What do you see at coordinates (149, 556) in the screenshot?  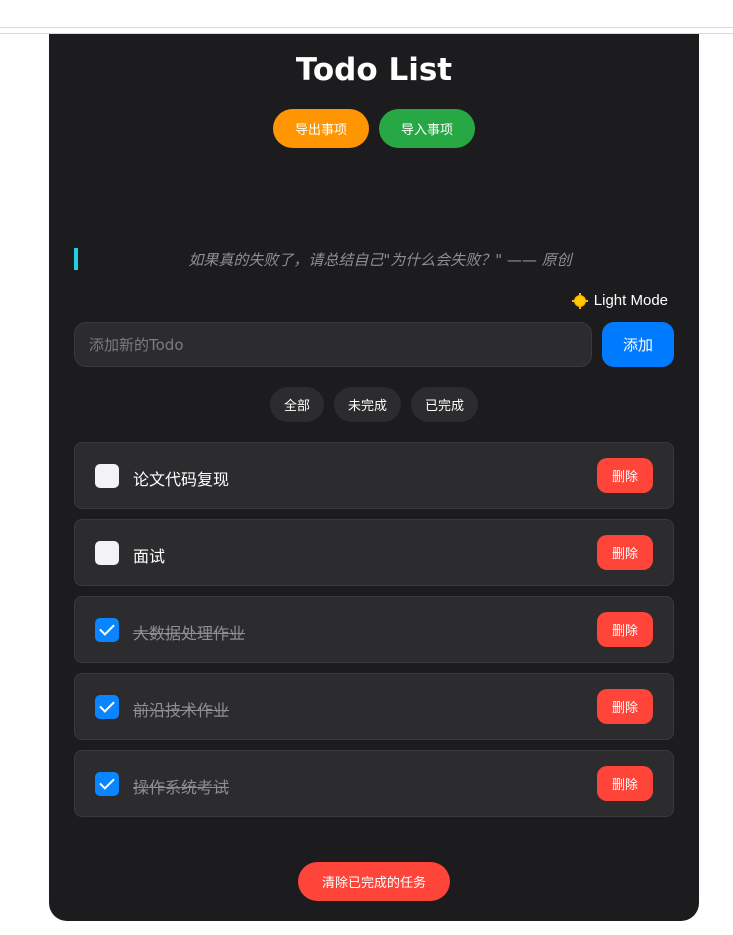 I see `todo-text: 面试` at bounding box center [149, 556].